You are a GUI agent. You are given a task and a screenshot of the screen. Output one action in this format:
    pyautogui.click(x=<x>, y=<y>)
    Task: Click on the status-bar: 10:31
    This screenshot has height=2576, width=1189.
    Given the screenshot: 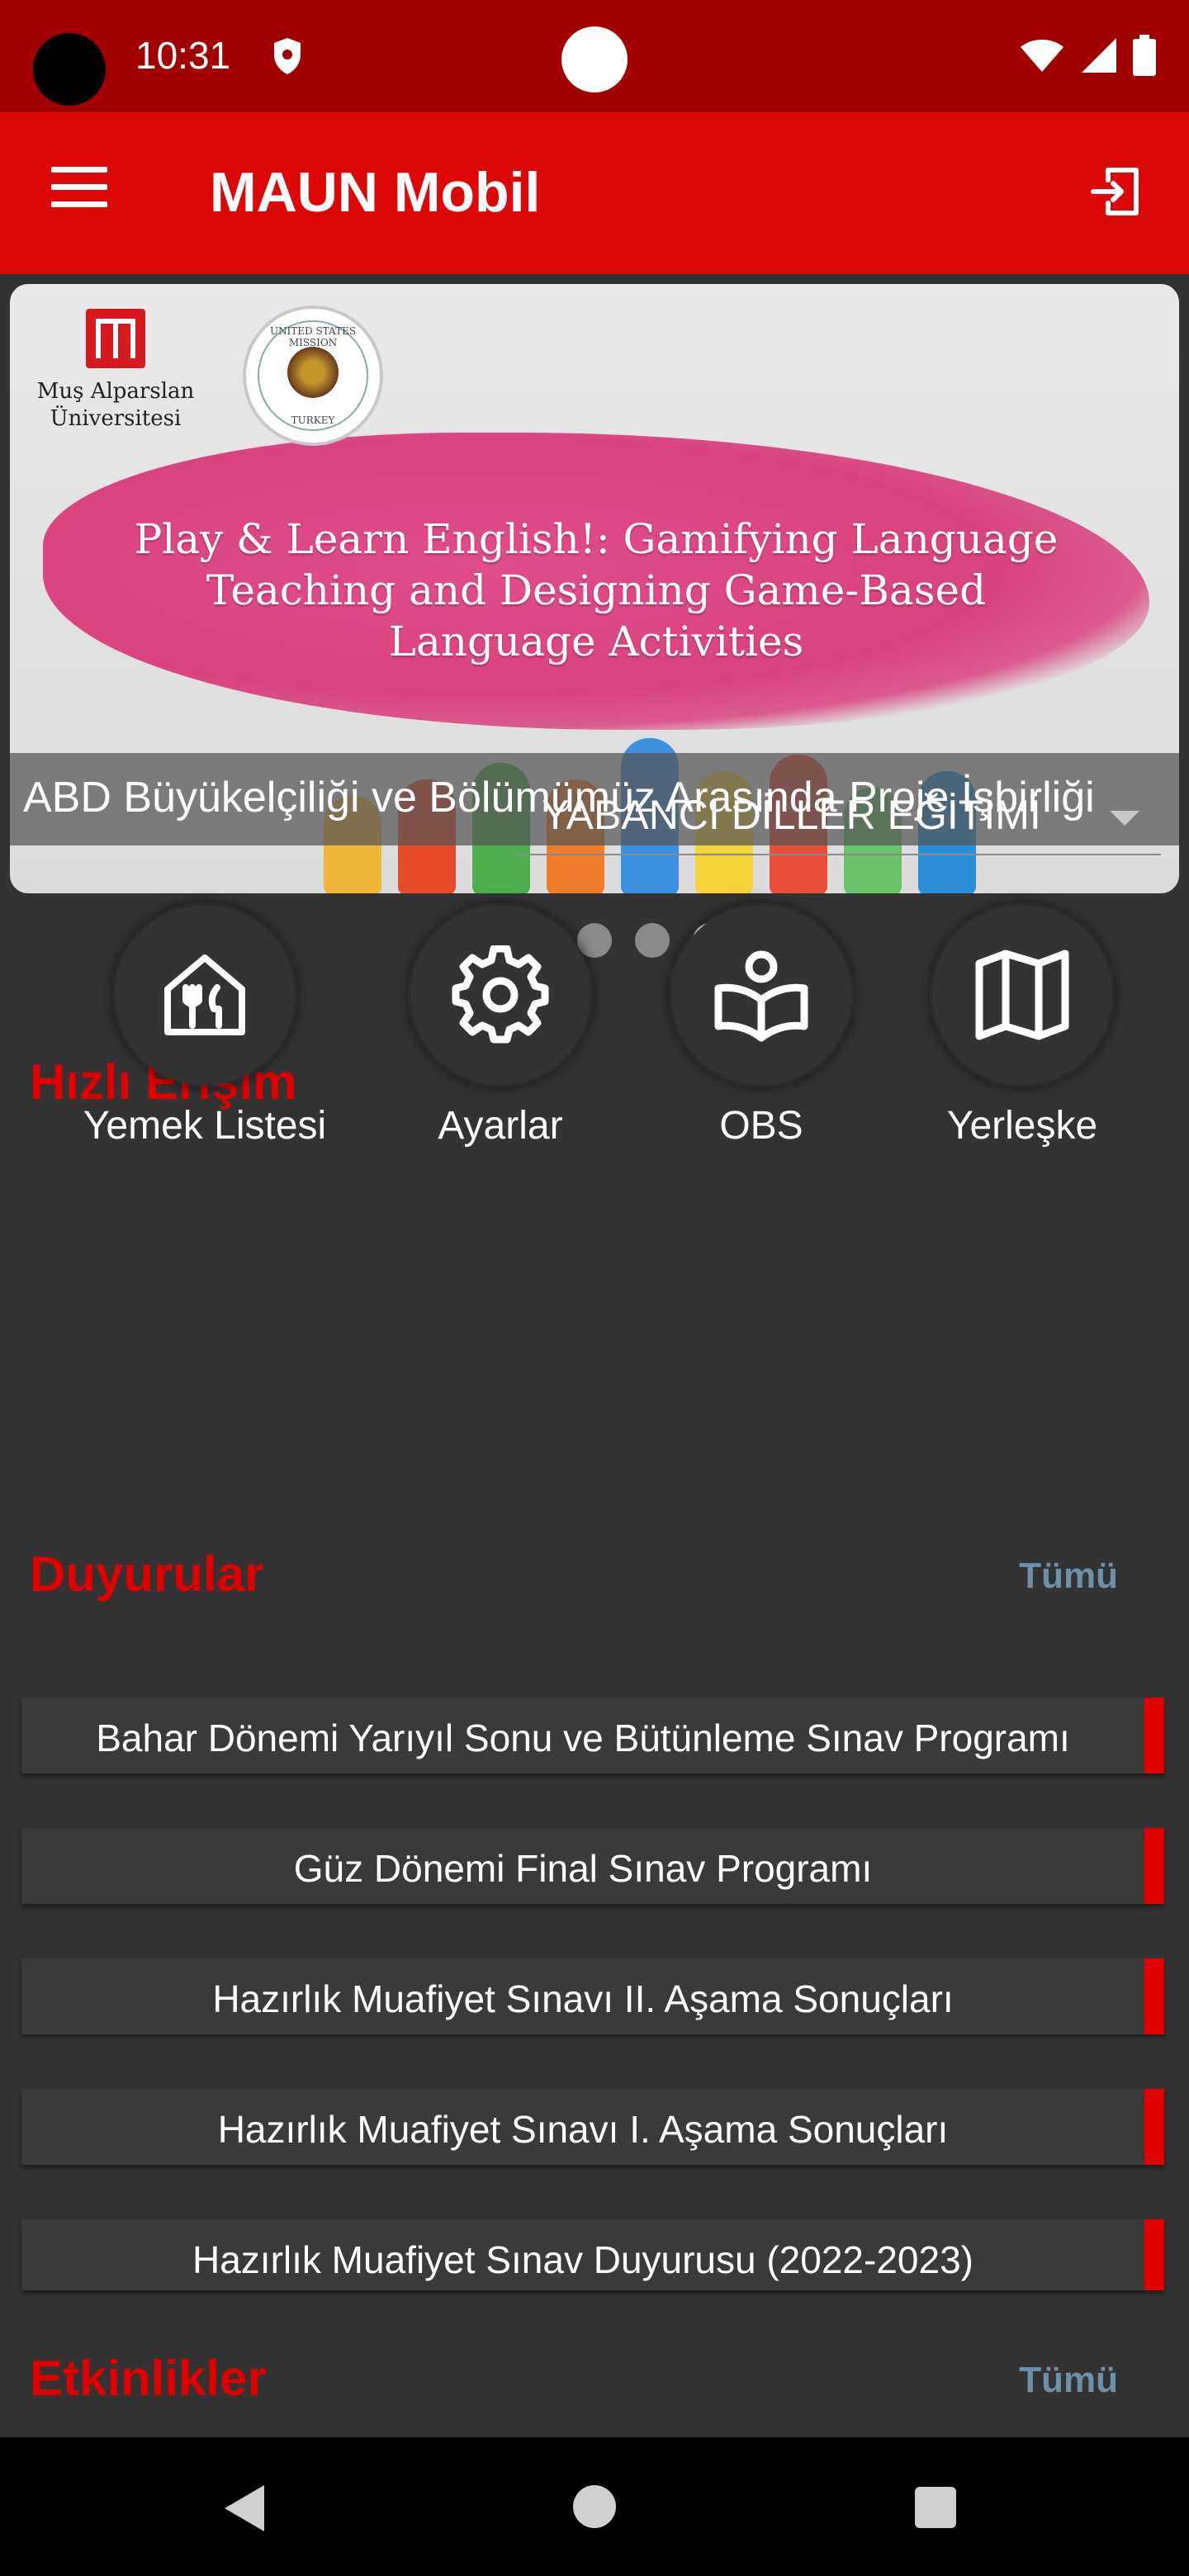 What is the action you would take?
    pyautogui.click(x=594, y=56)
    